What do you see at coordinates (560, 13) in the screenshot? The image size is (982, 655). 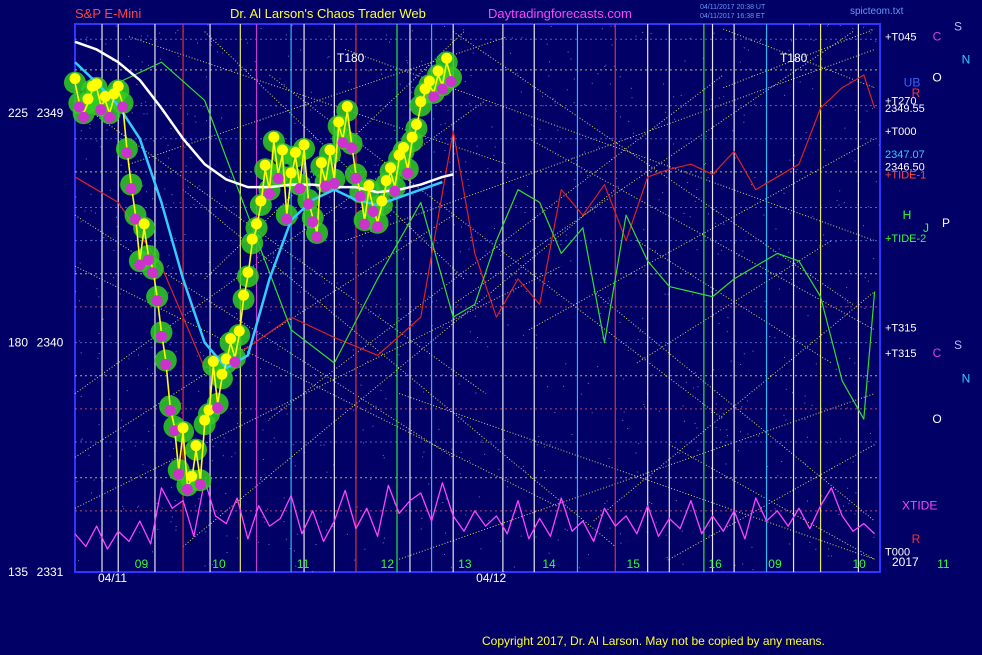 I see `site-url: Daytradingforecasts.com` at bounding box center [560, 13].